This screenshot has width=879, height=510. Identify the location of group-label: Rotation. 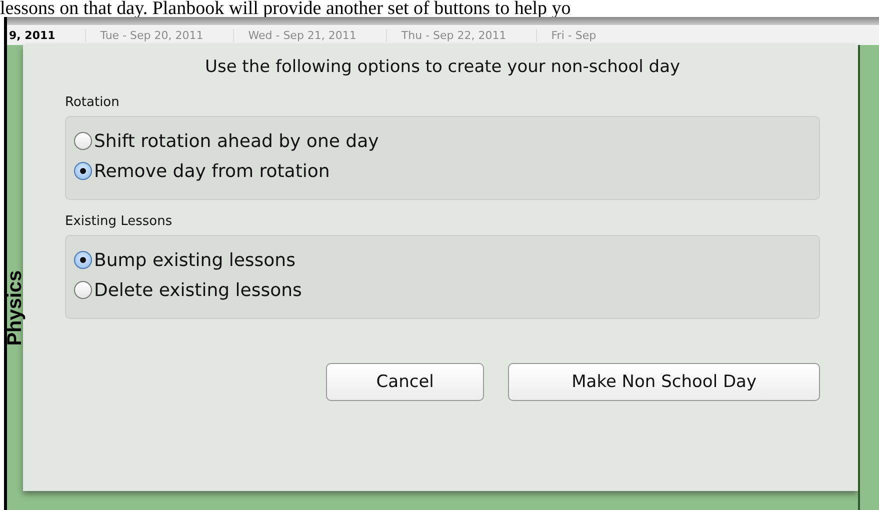
(92, 102).